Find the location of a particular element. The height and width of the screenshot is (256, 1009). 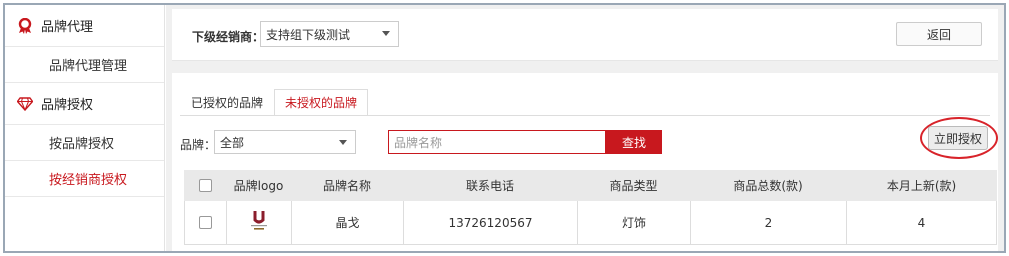

authorize-now-button: 立即授权 is located at coordinates (958, 138).